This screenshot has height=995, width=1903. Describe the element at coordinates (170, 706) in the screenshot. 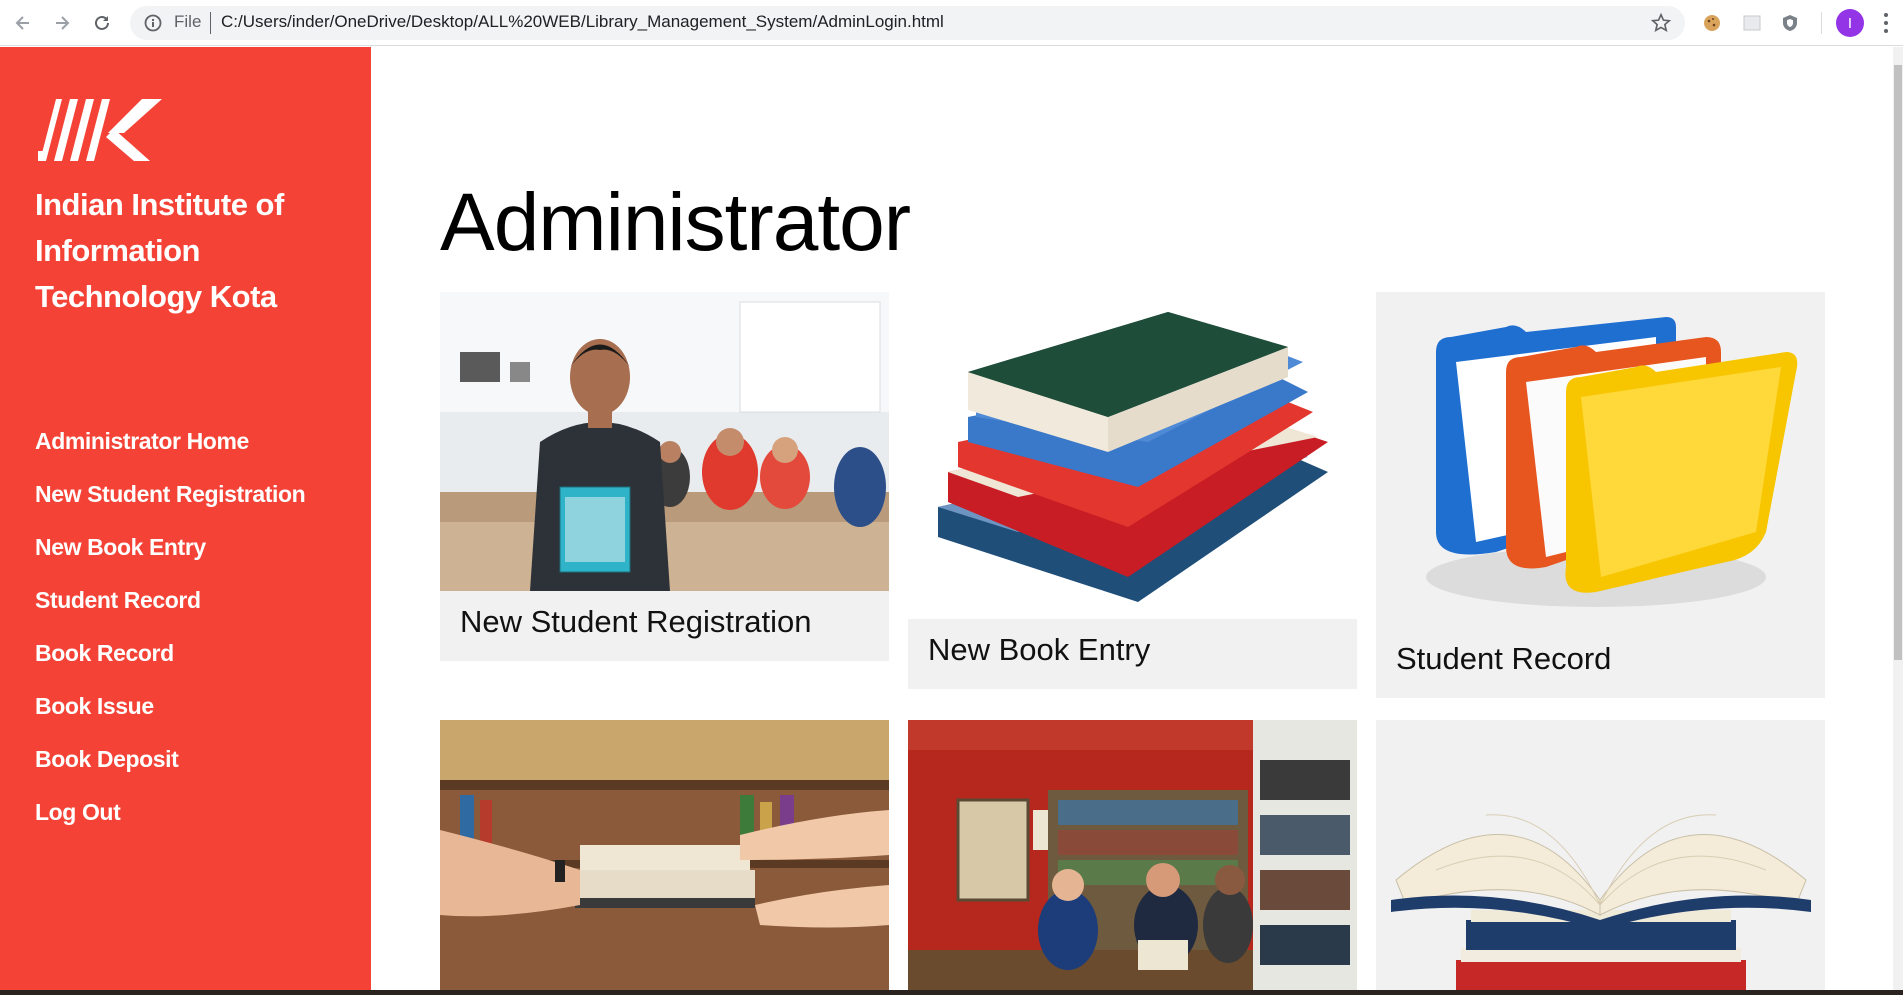

I see `sidebar-item-book-issue: Book Issue` at that location.